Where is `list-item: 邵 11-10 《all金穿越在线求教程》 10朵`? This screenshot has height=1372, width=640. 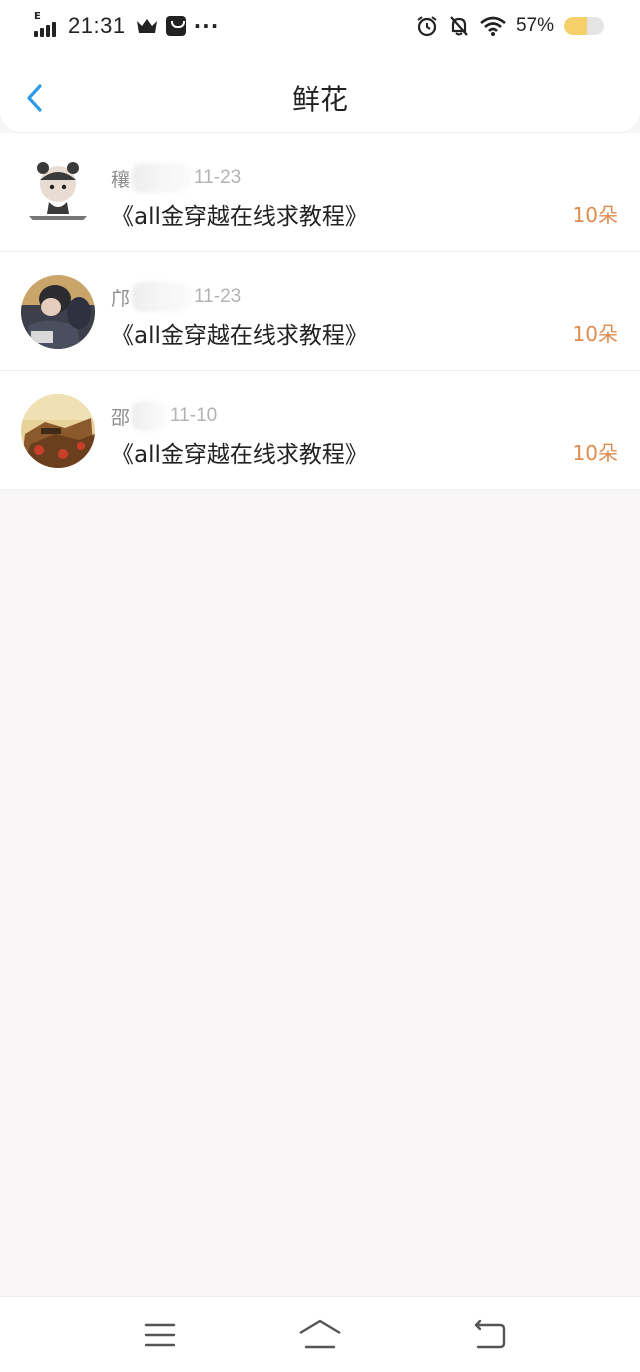
list-item: 邵 11-10 《all金穿越在线求教程》 10朵 is located at coordinates (320, 430).